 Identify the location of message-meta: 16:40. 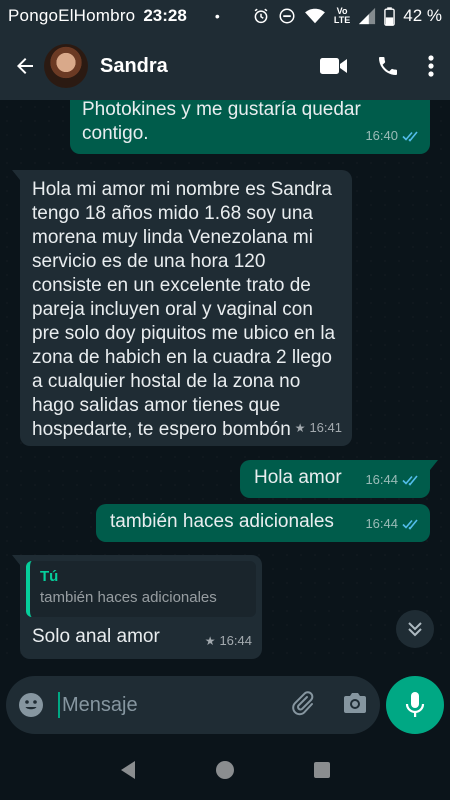
(392, 136).